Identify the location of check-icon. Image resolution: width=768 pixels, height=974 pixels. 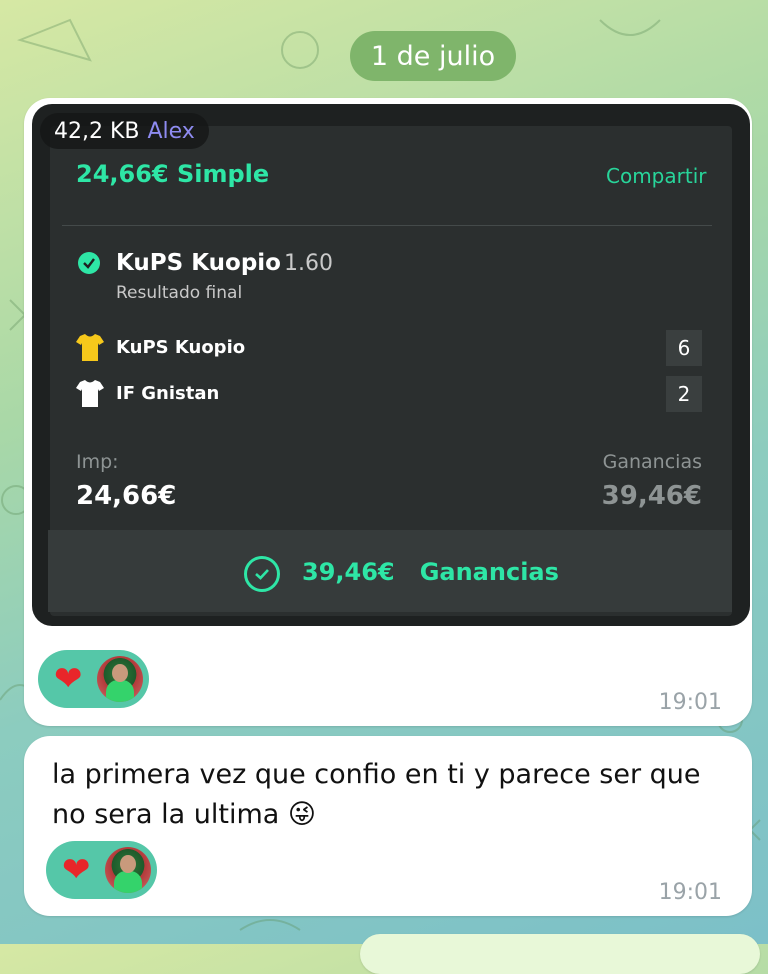
(89, 263).